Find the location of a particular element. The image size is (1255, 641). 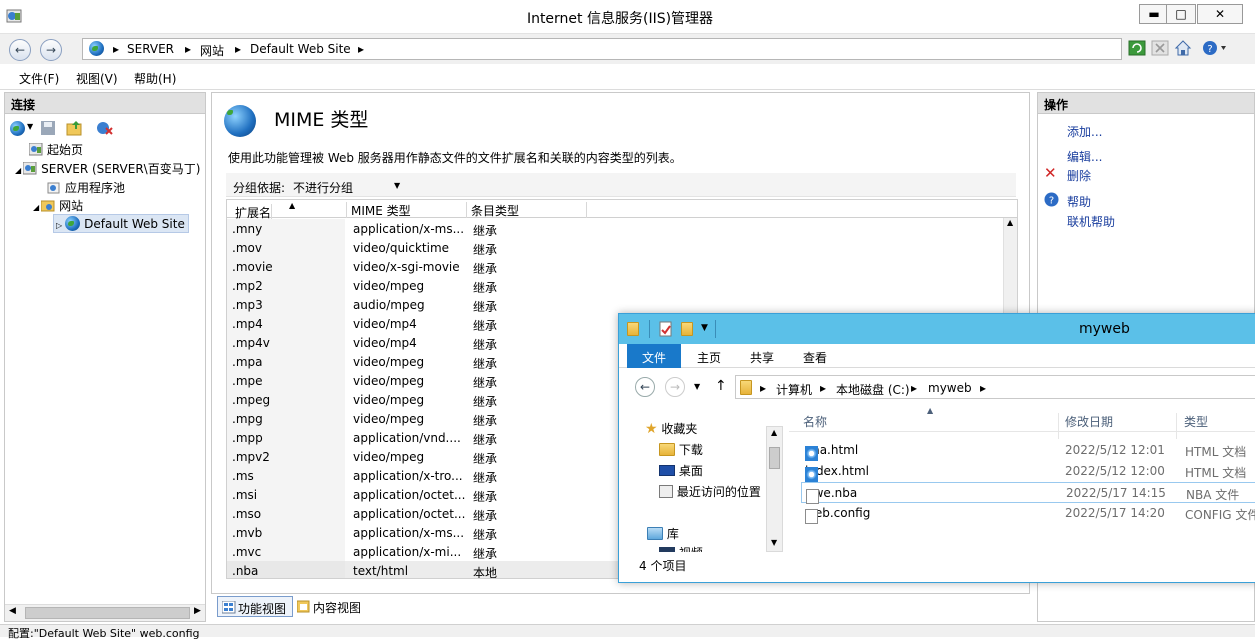

ribbon-tab-view: 查看 is located at coordinates (815, 356).